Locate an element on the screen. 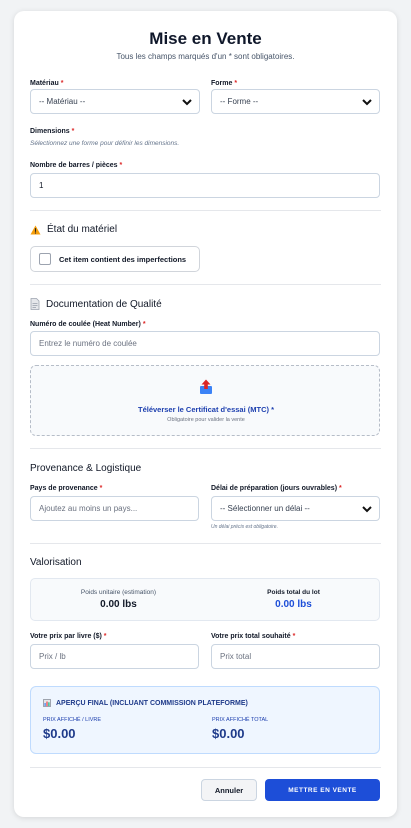 The image size is (411, 828). displayed-total-price-value: $0.00 is located at coordinates (228, 733).